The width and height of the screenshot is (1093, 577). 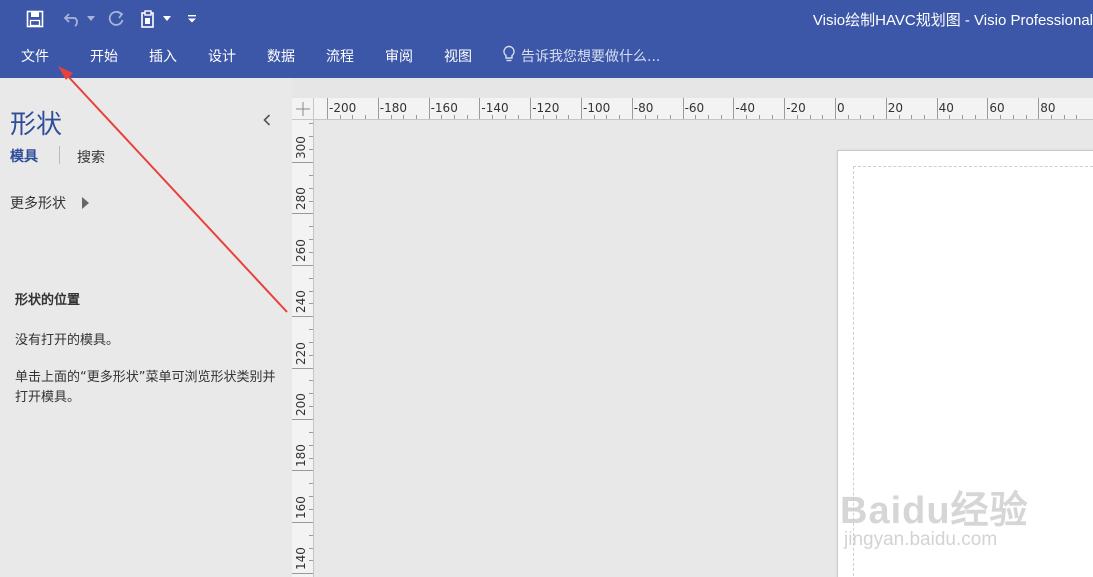 What do you see at coordinates (148, 19) in the screenshot?
I see `page-icon` at bounding box center [148, 19].